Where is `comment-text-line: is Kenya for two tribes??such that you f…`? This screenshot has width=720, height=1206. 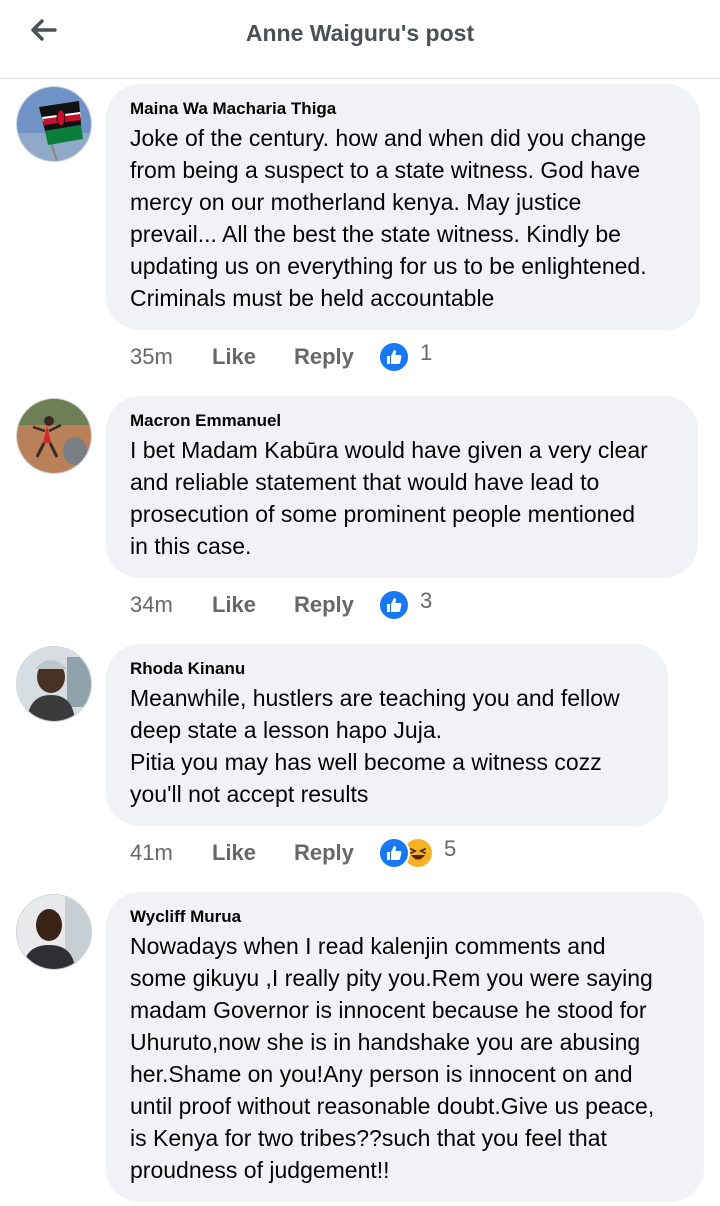
comment-text-line: is Kenya for two tribes??such that you f… is located at coordinates (368, 1138).